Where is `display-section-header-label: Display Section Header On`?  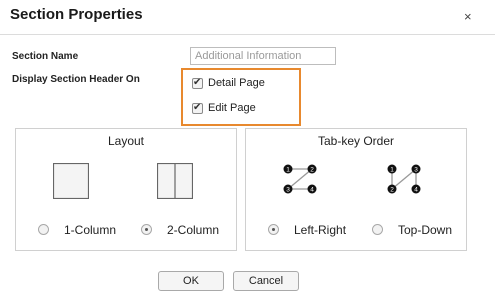 display-section-header-label: Display Section Header On is located at coordinates (76, 79).